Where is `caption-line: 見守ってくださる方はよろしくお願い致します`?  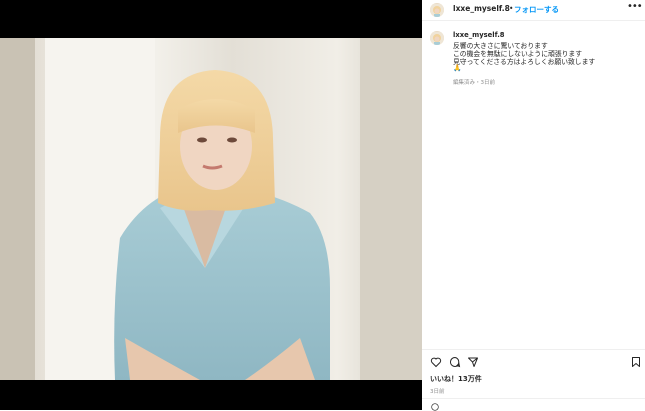 caption-line: 見守ってくださる方はよろしくお願い致します is located at coordinates (524, 62).